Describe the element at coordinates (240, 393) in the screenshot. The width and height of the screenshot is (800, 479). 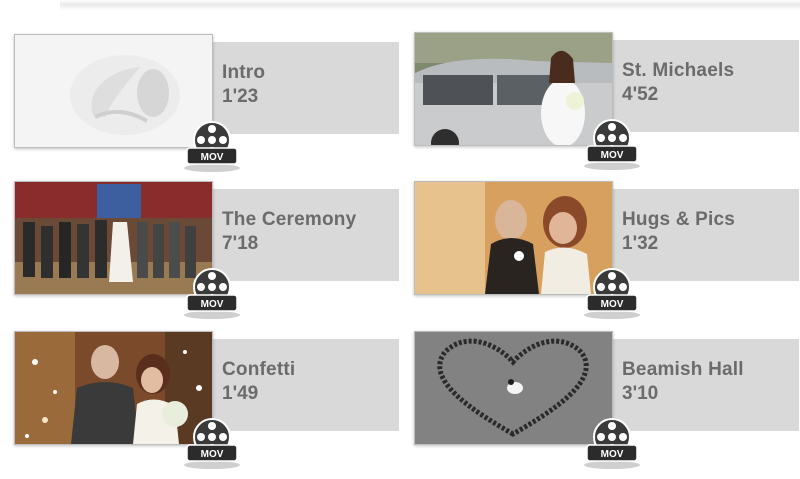
I see `video-duration: 1'49` at that location.